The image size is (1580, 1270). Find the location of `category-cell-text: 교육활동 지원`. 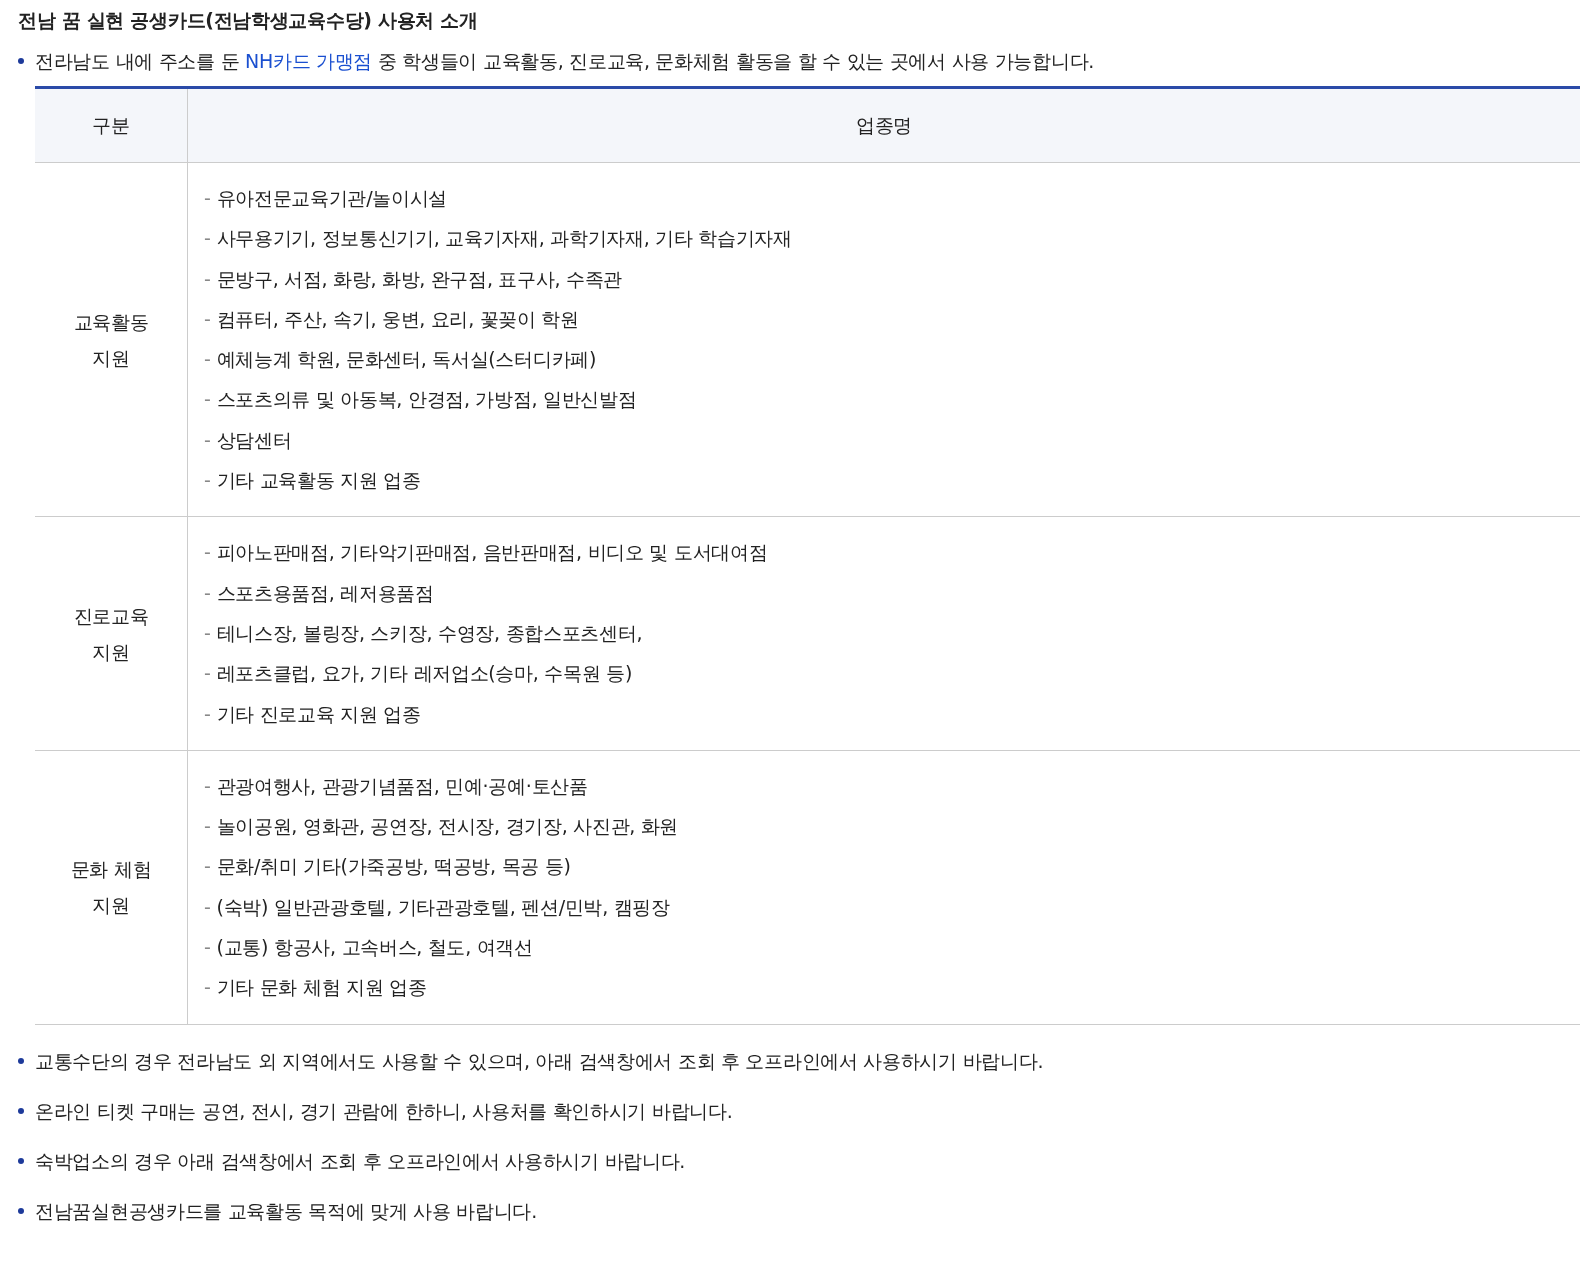

category-cell-text: 교육활동 지원 is located at coordinates (111, 340).